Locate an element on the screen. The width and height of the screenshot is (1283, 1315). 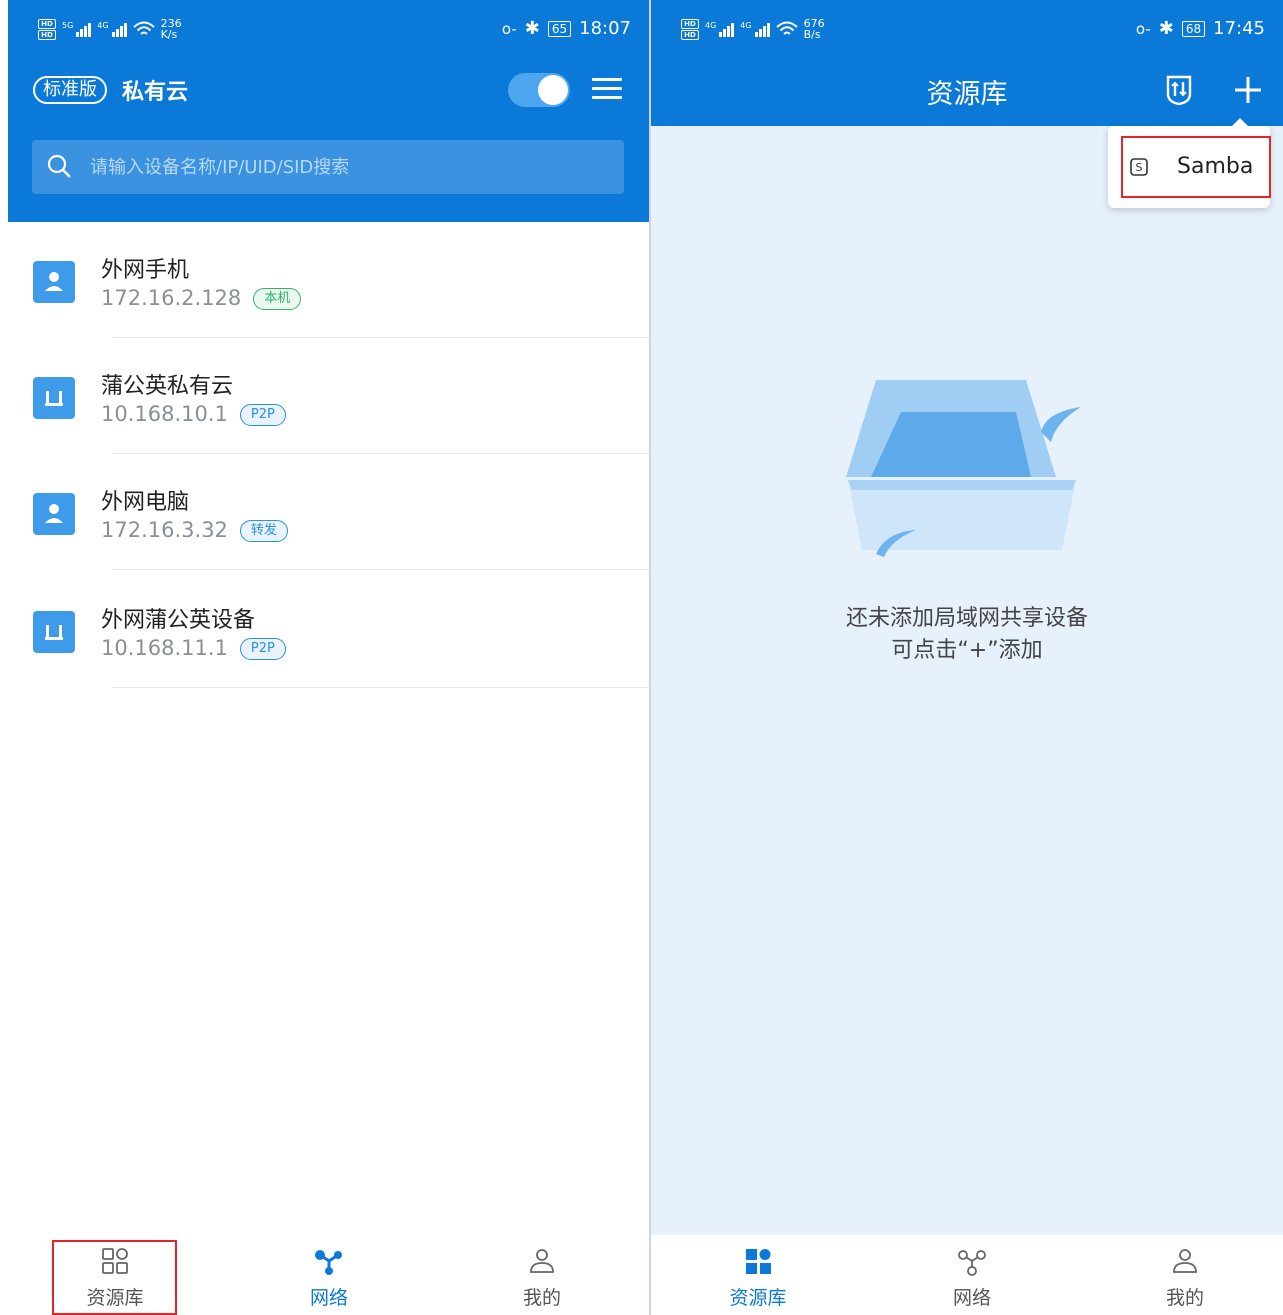
empty-state-title: 还未添加局域网共享设备 is located at coordinates (966, 618).